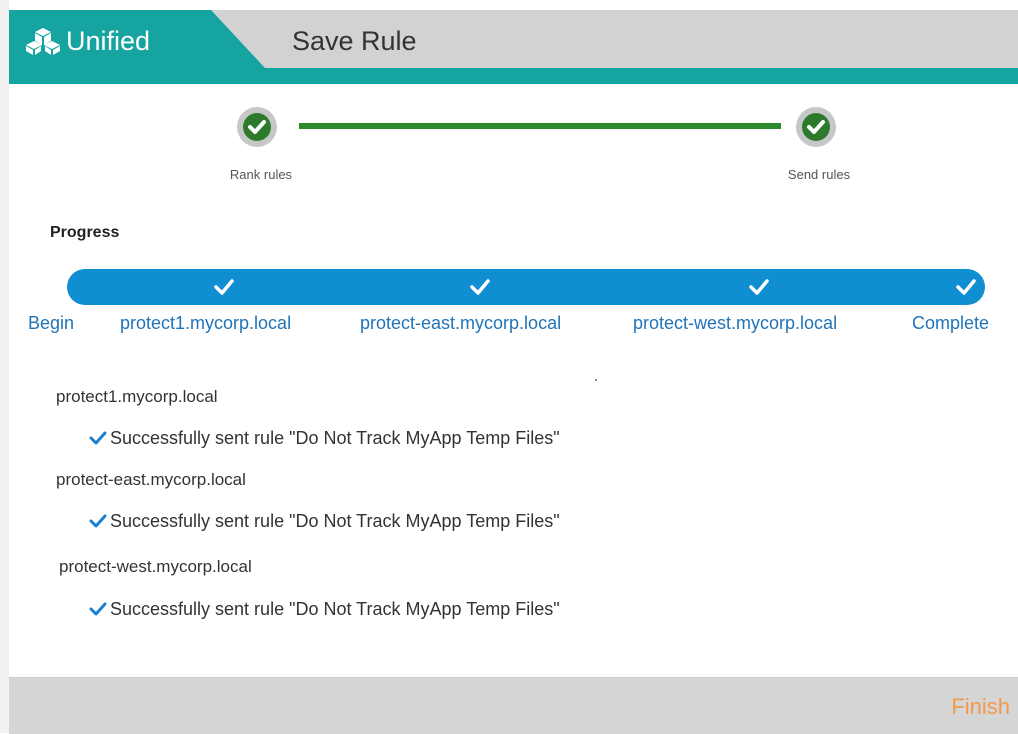 The height and width of the screenshot is (734, 1018). I want to click on progress-bar, so click(526, 287).